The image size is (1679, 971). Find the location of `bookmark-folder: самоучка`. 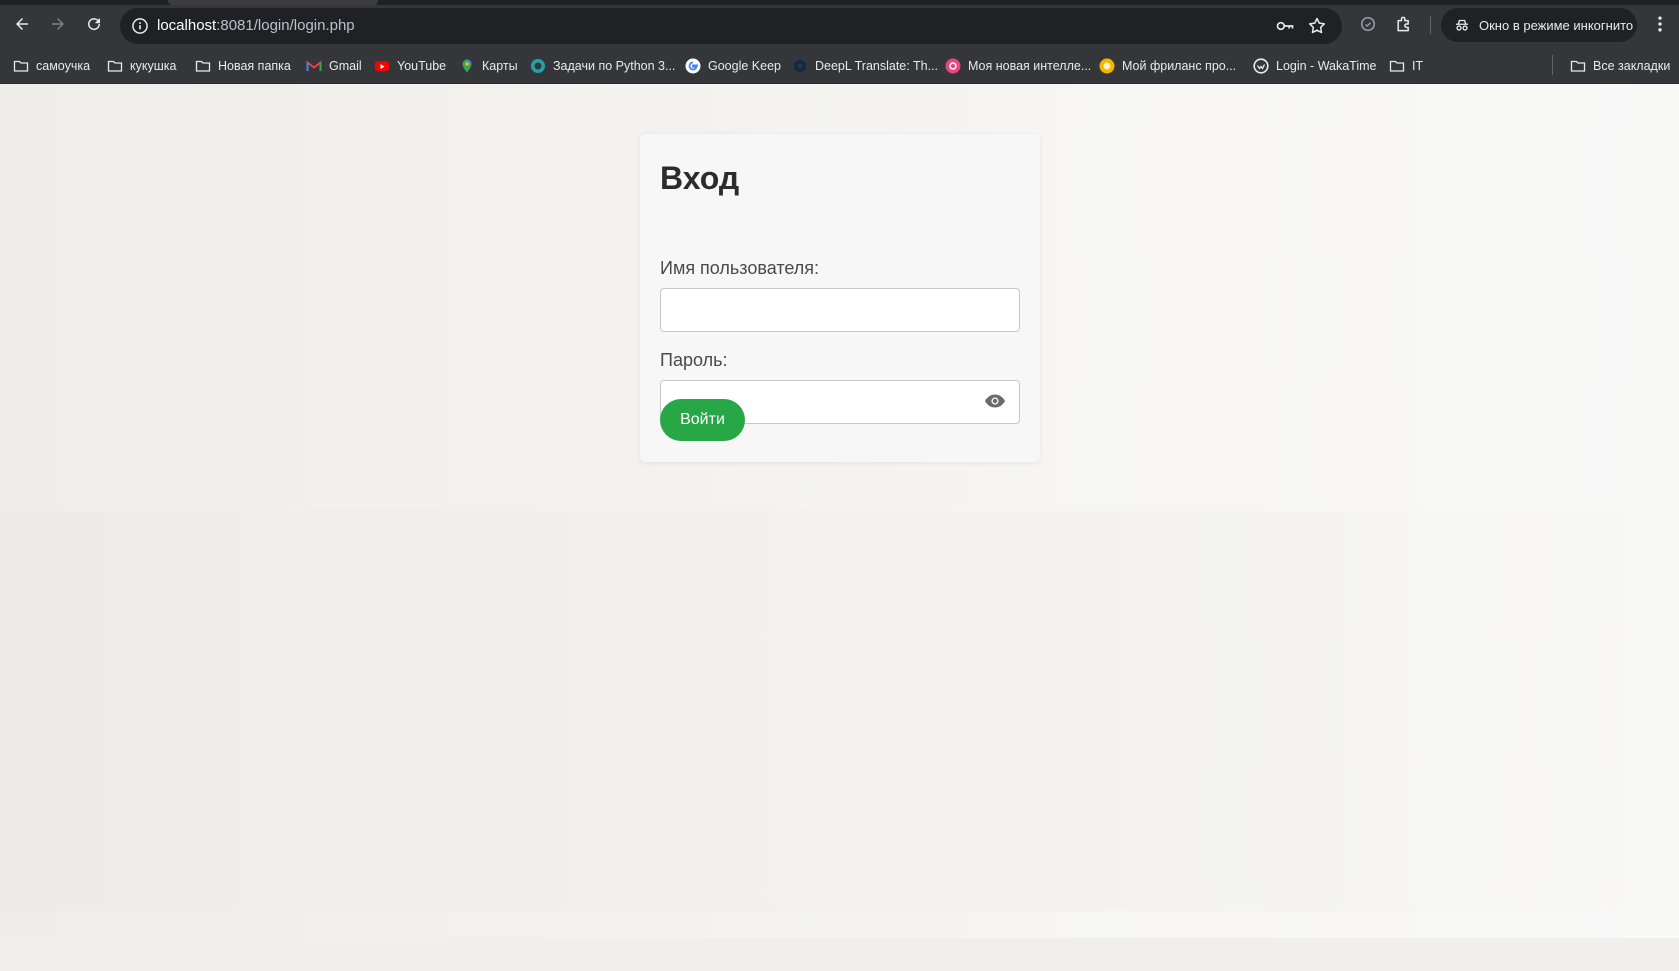

bookmark-folder: самоучка is located at coordinates (51, 66).